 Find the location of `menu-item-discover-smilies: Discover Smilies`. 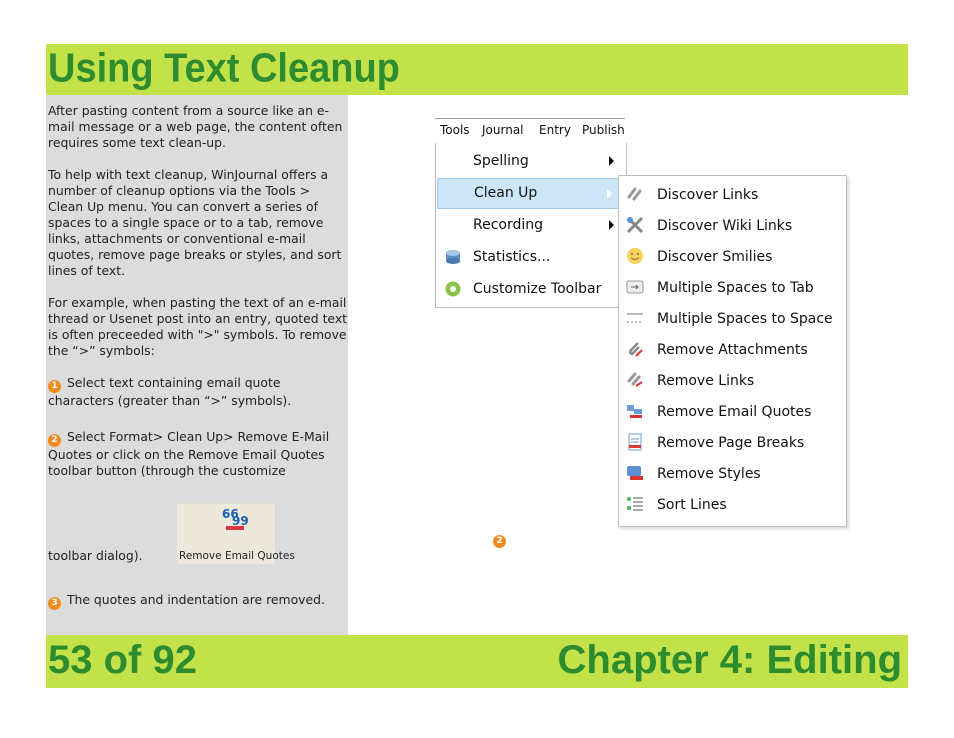

menu-item-discover-smilies: Discover Smilies is located at coordinates (732, 256).